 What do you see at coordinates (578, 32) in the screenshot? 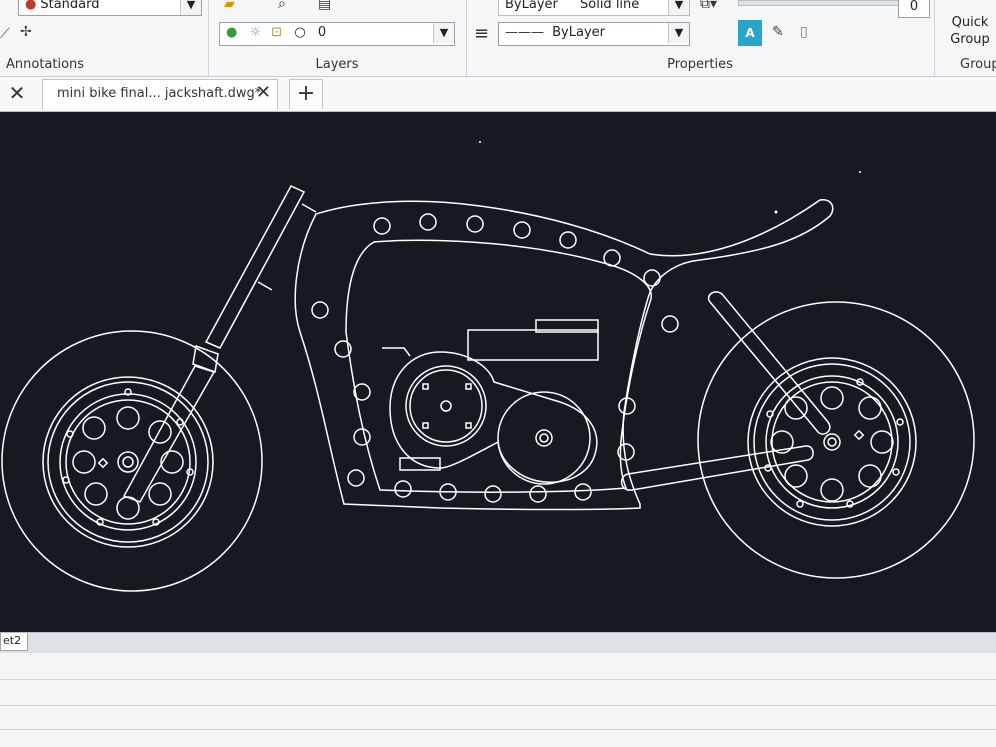
I see `lineweight-value: ByLayer` at bounding box center [578, 32].